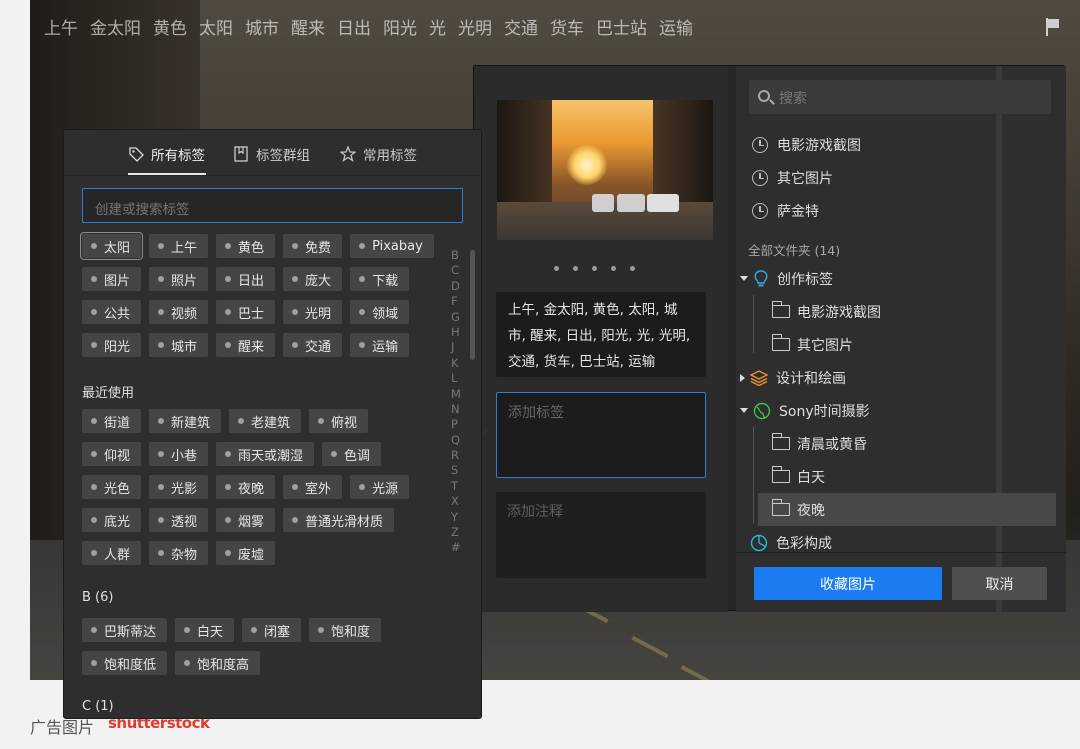  Describe the element at coordinates (896, 278) in the screenshot. I see `folder-creative-tags: 创作标签` at that location.